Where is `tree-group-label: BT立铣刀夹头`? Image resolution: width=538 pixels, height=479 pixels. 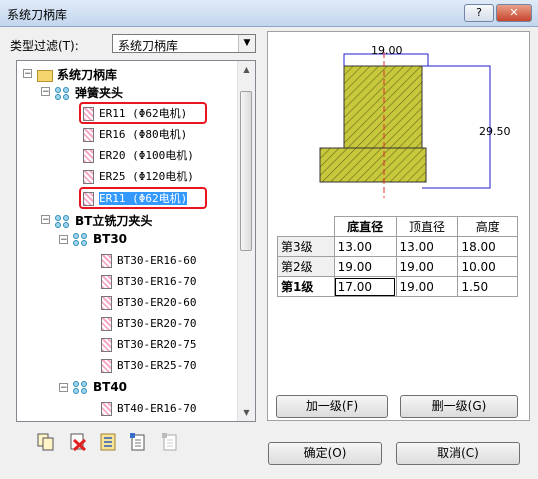 tree-group-label: BT立铣刀夹头 is located at coordinates (114, 221).